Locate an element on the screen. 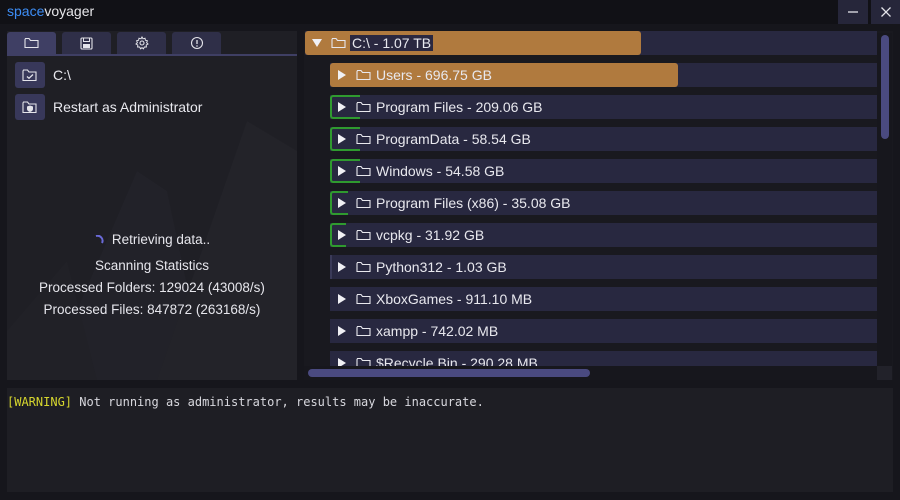 The width and height of the screenshot is (900, 500). shield-icon is located at coordinates (29, 107).